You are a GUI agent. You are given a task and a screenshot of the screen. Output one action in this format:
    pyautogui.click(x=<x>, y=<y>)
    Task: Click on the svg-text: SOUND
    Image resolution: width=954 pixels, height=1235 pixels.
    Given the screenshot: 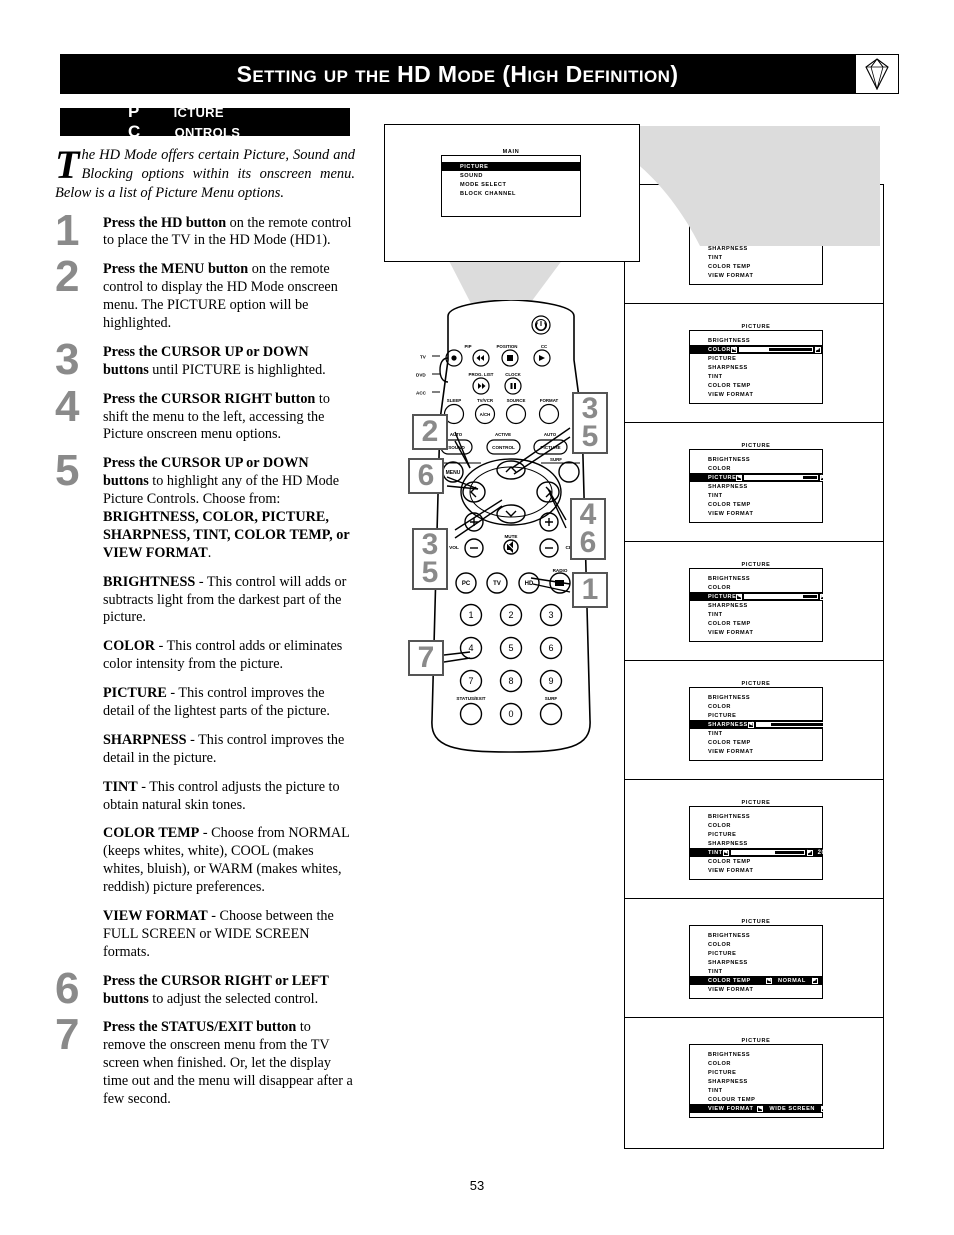 What is the action you would take?
    pyautogui.click(x=456, y=447)
    